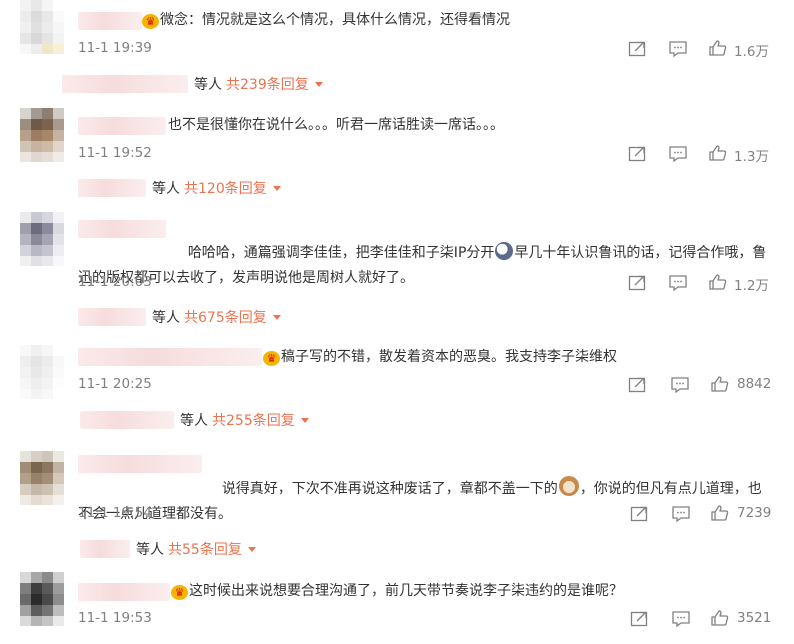 The image size is (794, 644). Describe the element at coordinates (225, 318) in the screenshot. I see `reply-count: 共675条回复` at that location.